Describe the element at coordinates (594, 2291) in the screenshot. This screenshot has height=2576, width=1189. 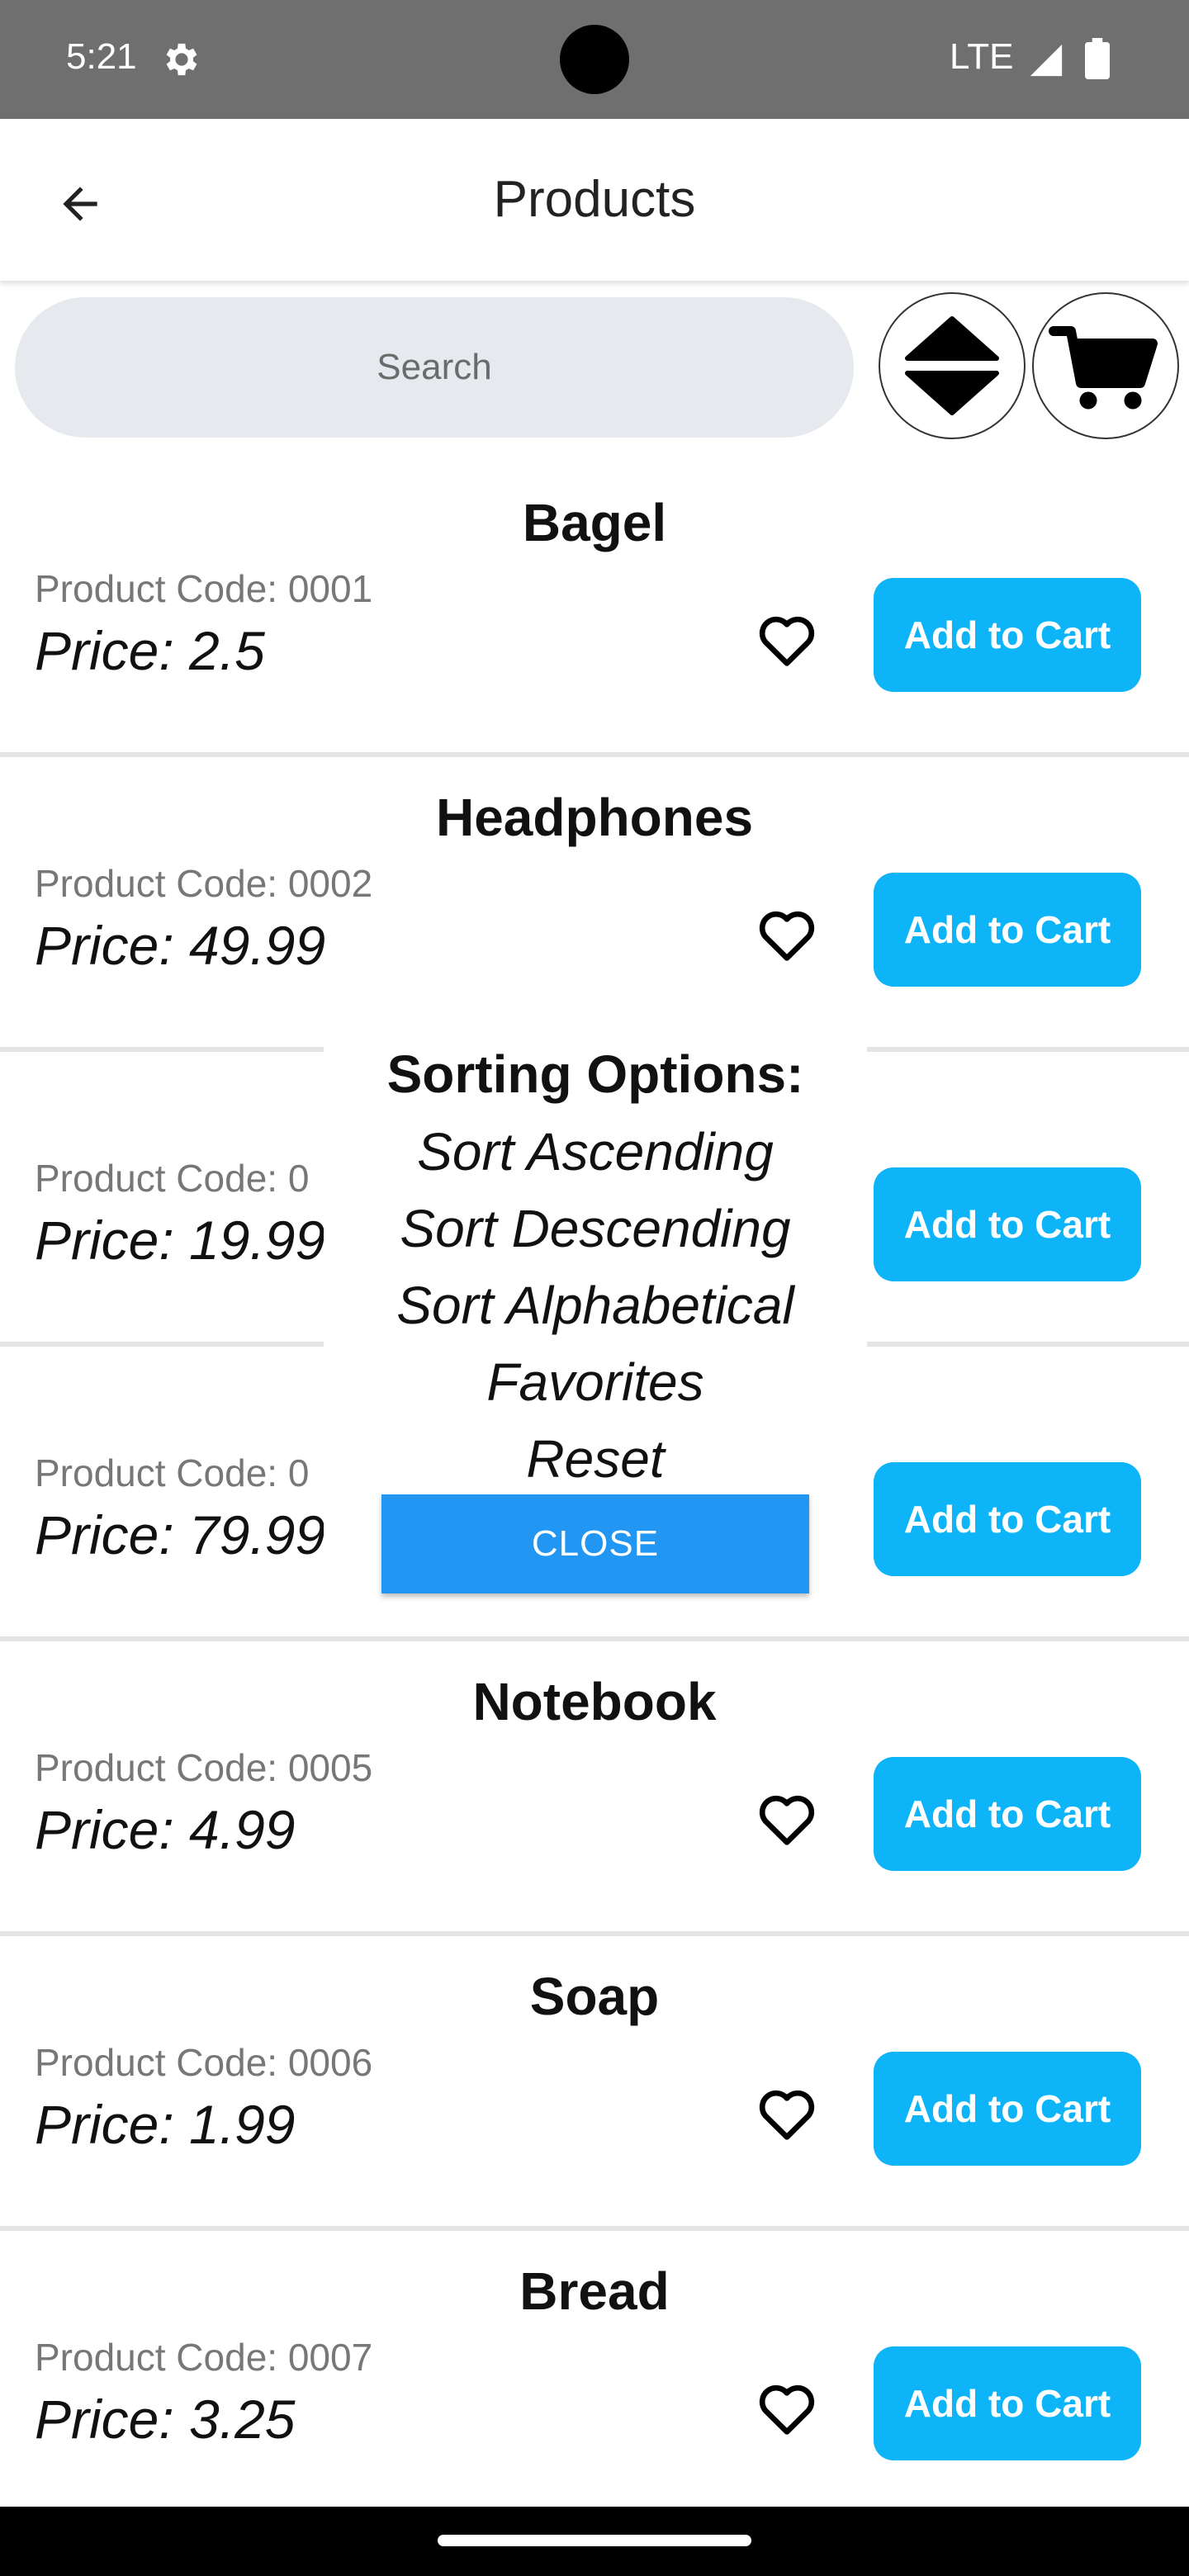
I see `product-name: Bread` at that location.